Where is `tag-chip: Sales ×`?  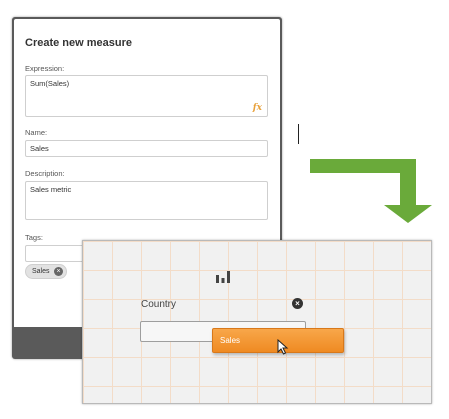
tag-chip: Sales × is located at coordinates (46, 271).